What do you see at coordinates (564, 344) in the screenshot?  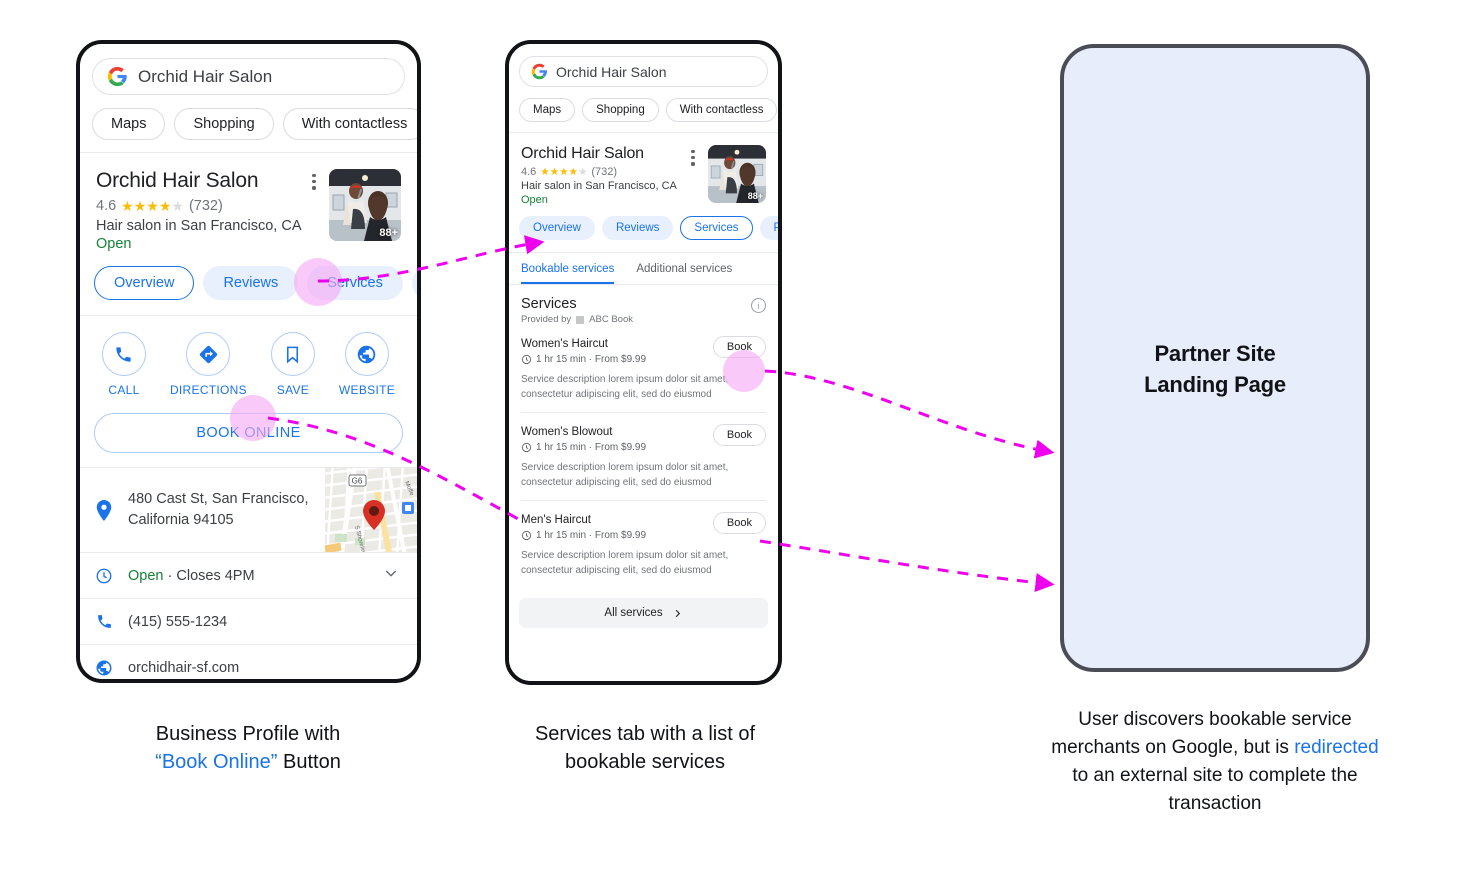 I see `service-name: Women's Haircut` at bounding box center [564, 344].